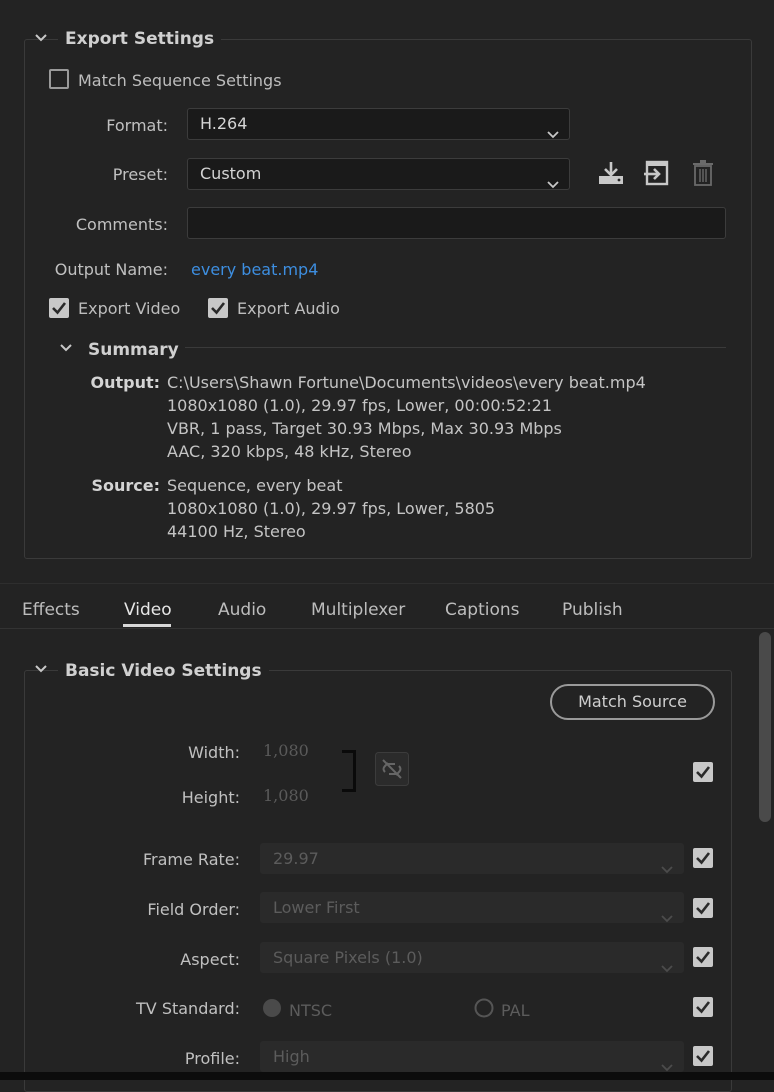  What do you see at coordinates (378, 124) in the screenshot?
I see `format-select: H.264` at bounding box center [378, 124].